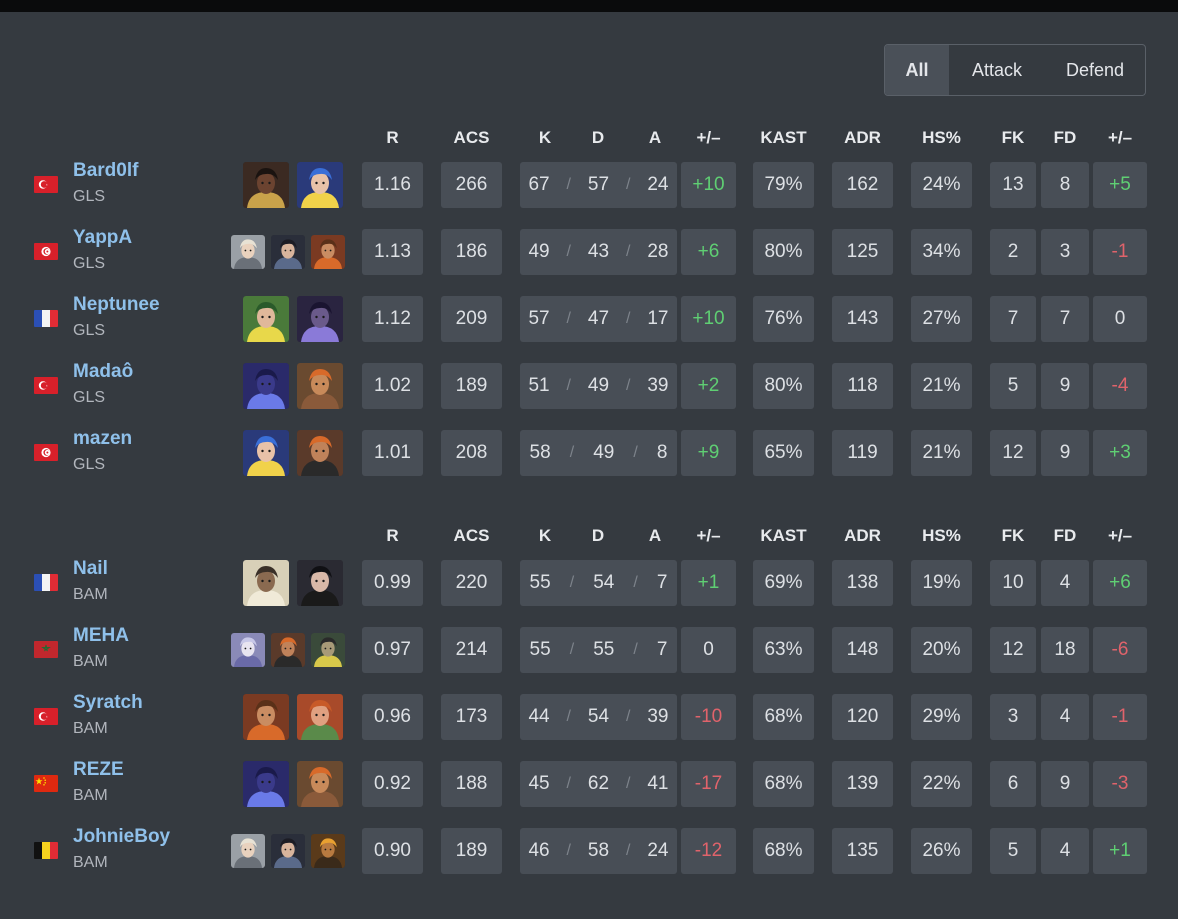  What do you see at coordinates (708, 453) in the screenshot?
I see `kill-diff-cell: +9` at bounding box center [708, 453].